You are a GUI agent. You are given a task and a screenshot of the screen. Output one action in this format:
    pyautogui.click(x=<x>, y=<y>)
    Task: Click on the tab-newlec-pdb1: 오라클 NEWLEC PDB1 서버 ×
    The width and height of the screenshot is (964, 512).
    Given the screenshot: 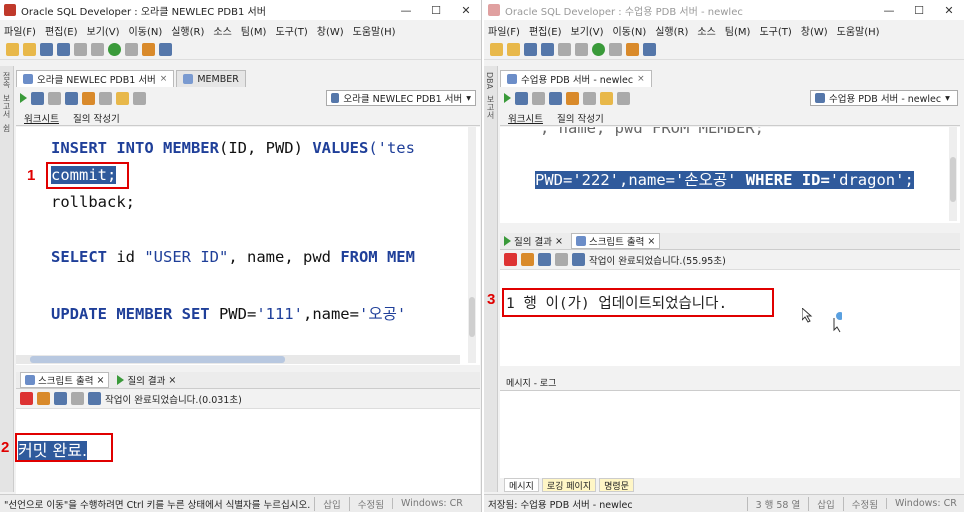 What is the action you would take?
    pyautogui.click(x=95, y=78)
    